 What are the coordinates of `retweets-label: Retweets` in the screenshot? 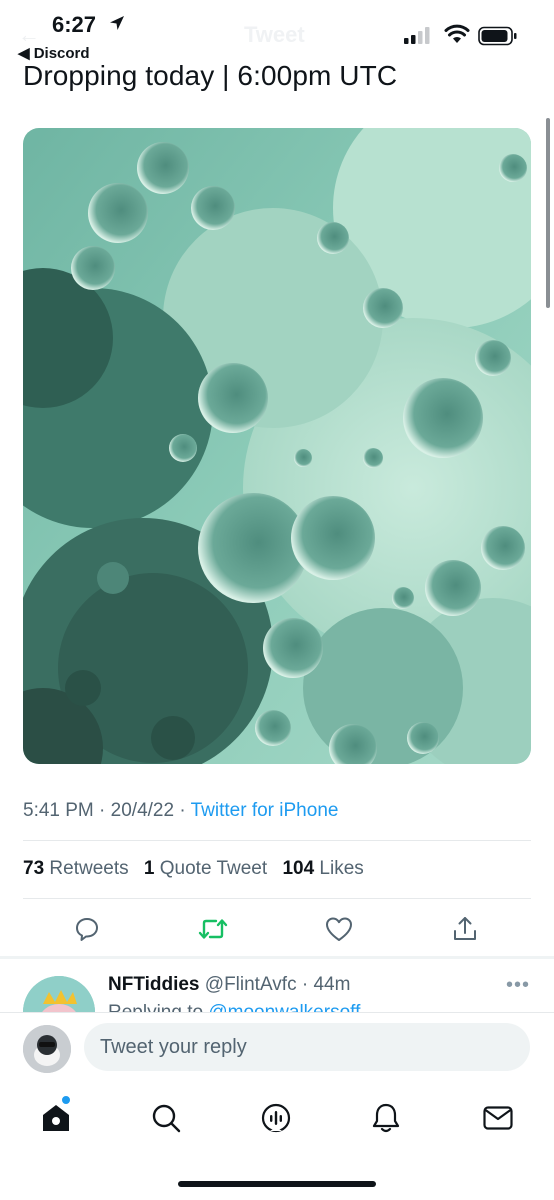 It's located at (89, 868).